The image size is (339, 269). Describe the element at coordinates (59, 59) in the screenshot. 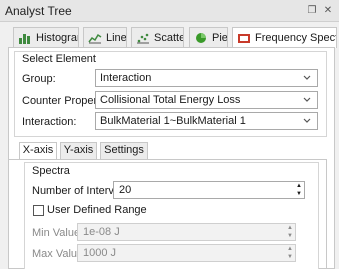

I see `group-title: Select Element` at that location.